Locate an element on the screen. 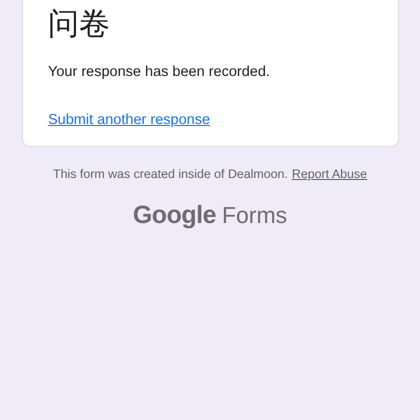 The image size is (420, 420). form-title: 问卷 is located at coordinates (79, 24).